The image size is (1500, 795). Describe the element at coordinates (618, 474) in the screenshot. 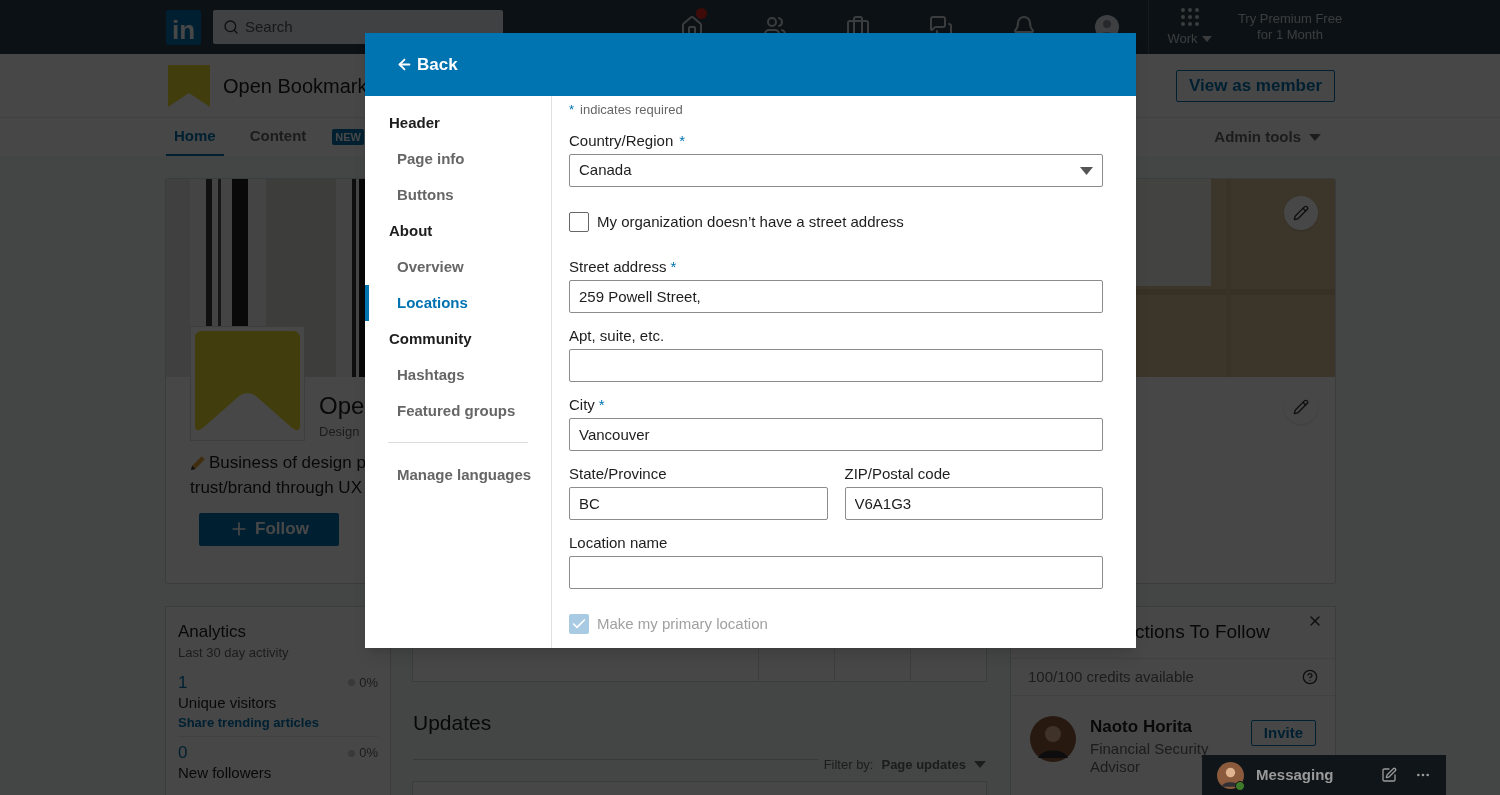

I see `field-label: State/Province` at that location.